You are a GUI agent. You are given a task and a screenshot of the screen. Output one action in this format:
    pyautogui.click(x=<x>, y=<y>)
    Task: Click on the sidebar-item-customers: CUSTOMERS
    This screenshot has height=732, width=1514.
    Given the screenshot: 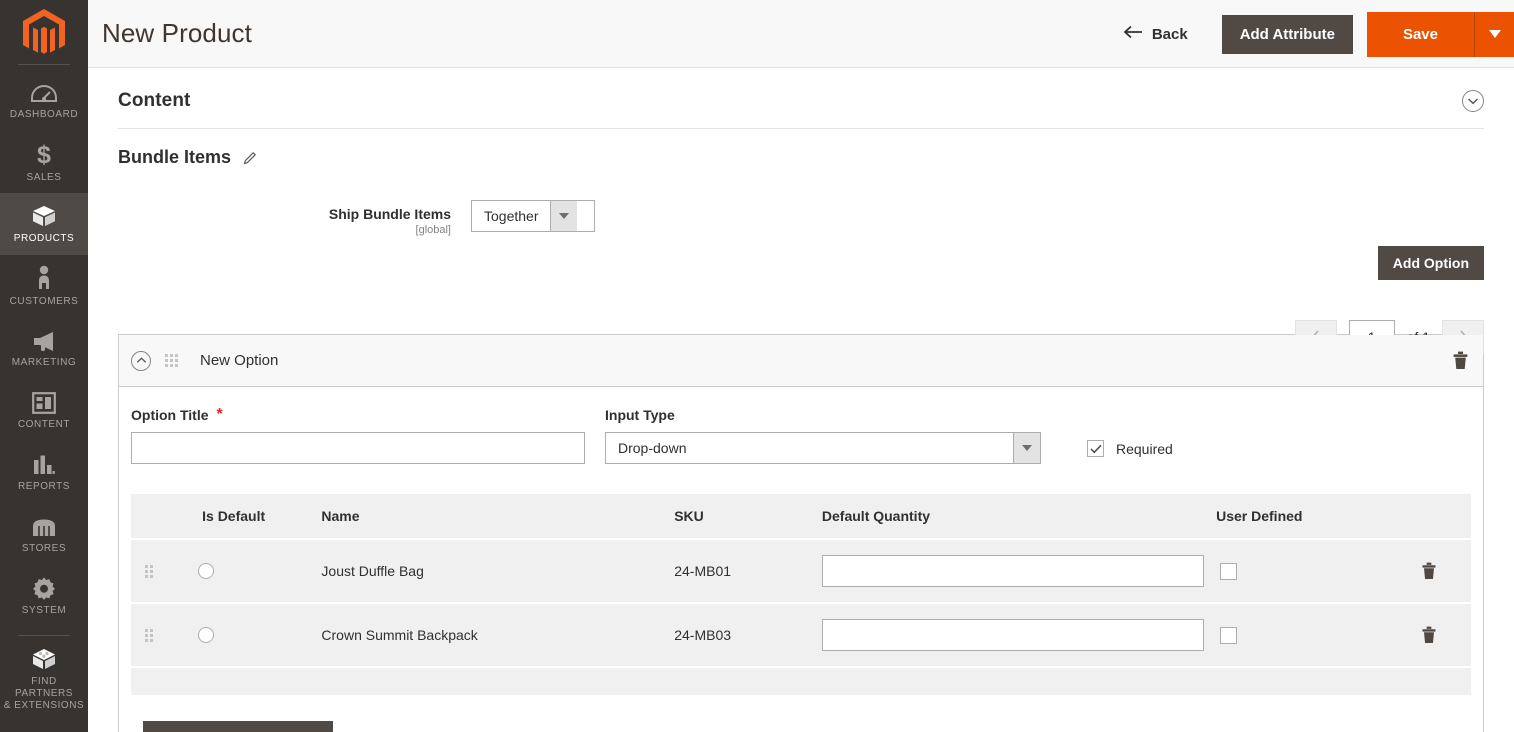 What is the action you would take?
    pyautogui.click(x=44, y=286)
    